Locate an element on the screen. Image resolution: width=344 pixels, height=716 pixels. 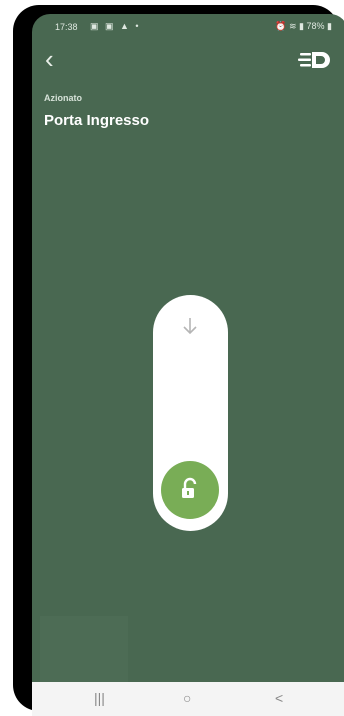
back-chevron-icon: ‹ is located at coordinates (55, 59).